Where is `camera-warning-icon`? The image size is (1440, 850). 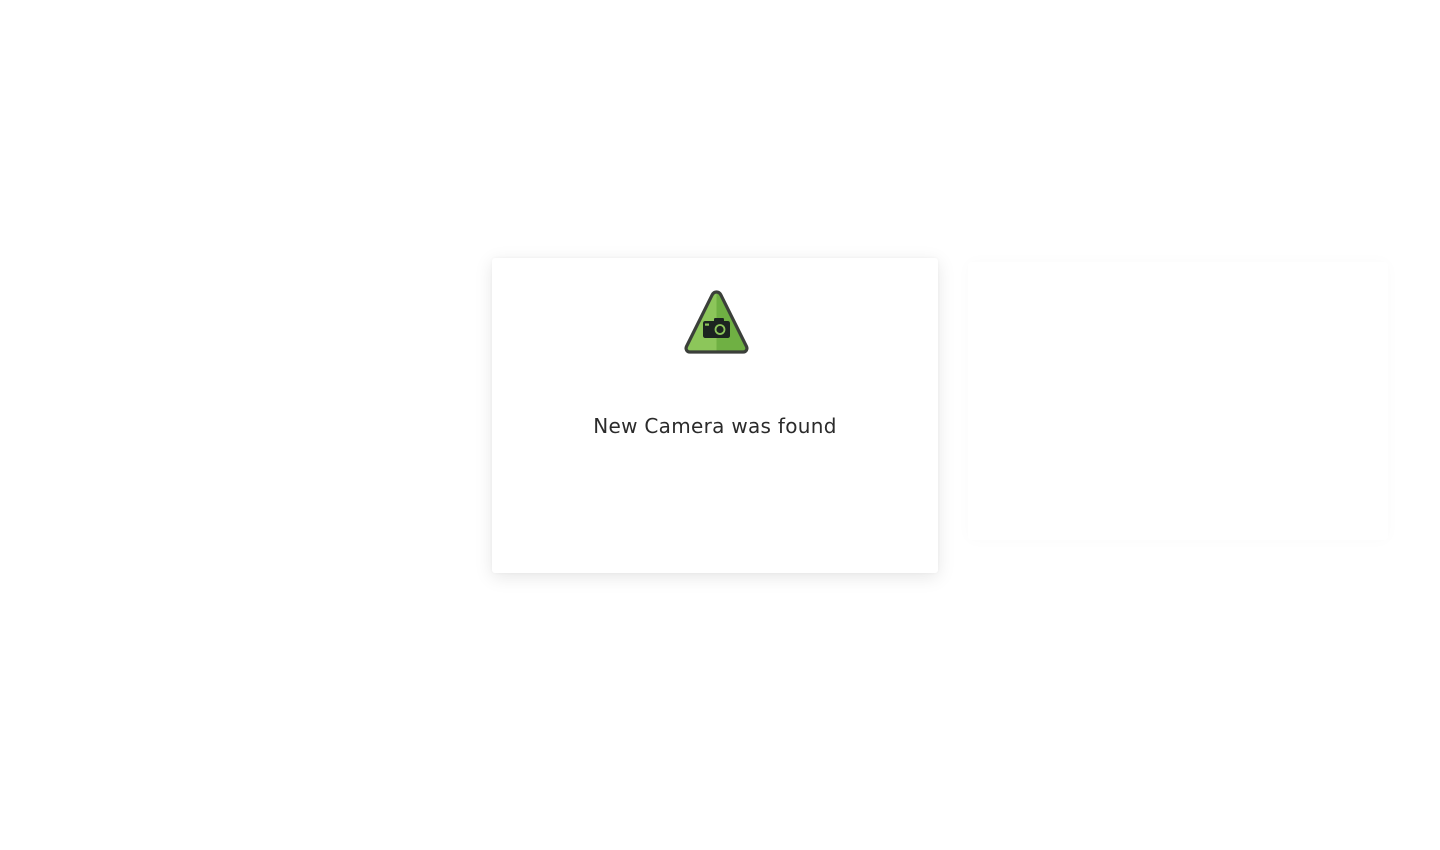
camera-warning-icon is located at coordinates (716, 322).